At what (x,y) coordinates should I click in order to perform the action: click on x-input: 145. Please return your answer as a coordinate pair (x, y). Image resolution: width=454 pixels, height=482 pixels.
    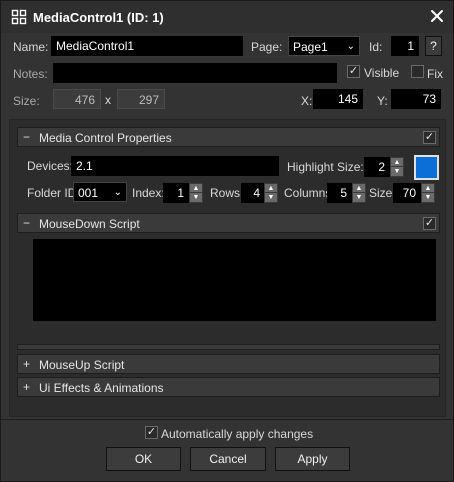
    Looking at the image, I should click on (338, 99).